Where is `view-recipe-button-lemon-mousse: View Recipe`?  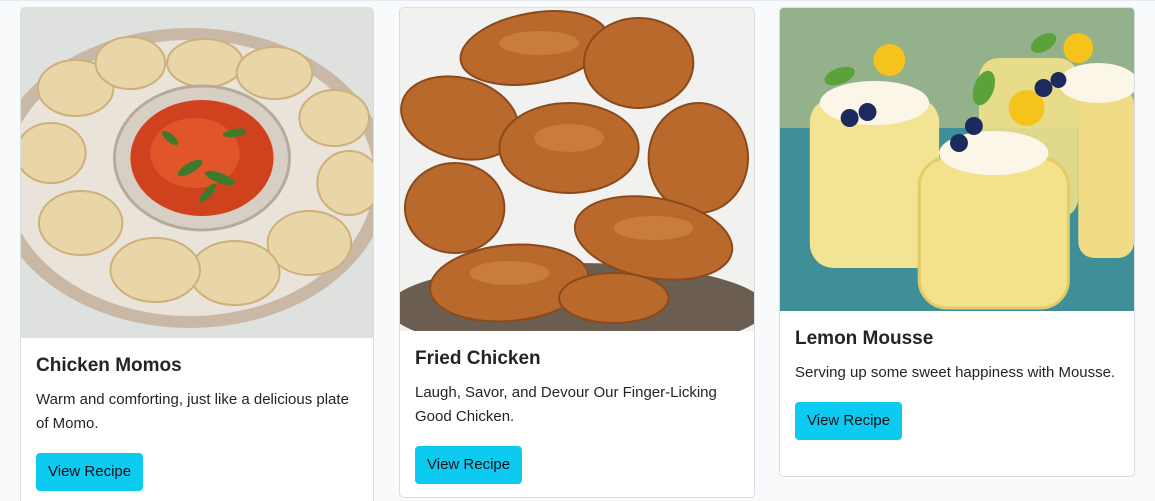
view-recipe-button-lemon-mousse: View Recipe is located at coordinates (849, 421).